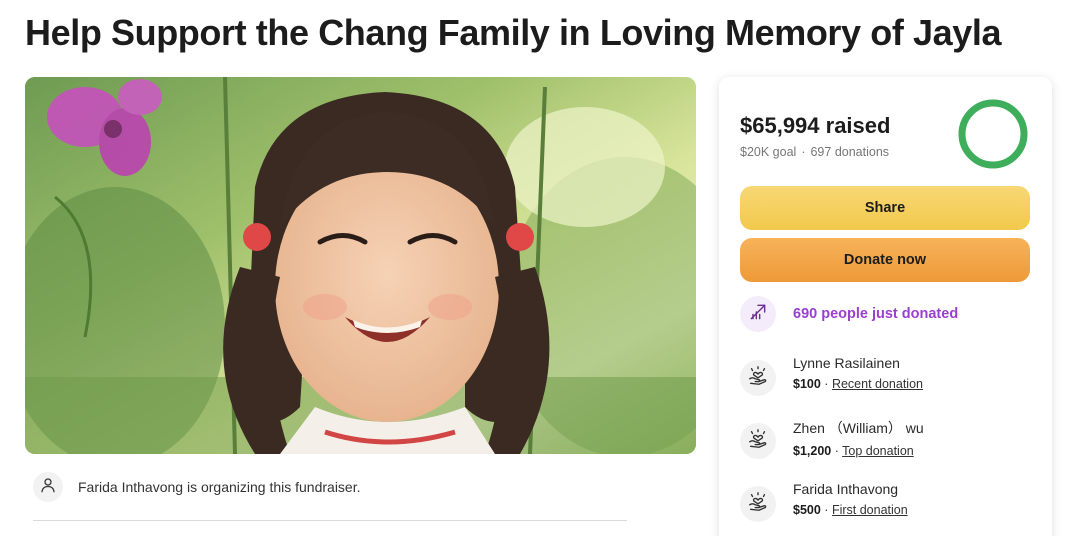 This screenshot has width=1080, height=536. What do you see at coordinates (807, 510) in the screenshot?
I see `donor-amount: $500` at bounding box center [807, 510].